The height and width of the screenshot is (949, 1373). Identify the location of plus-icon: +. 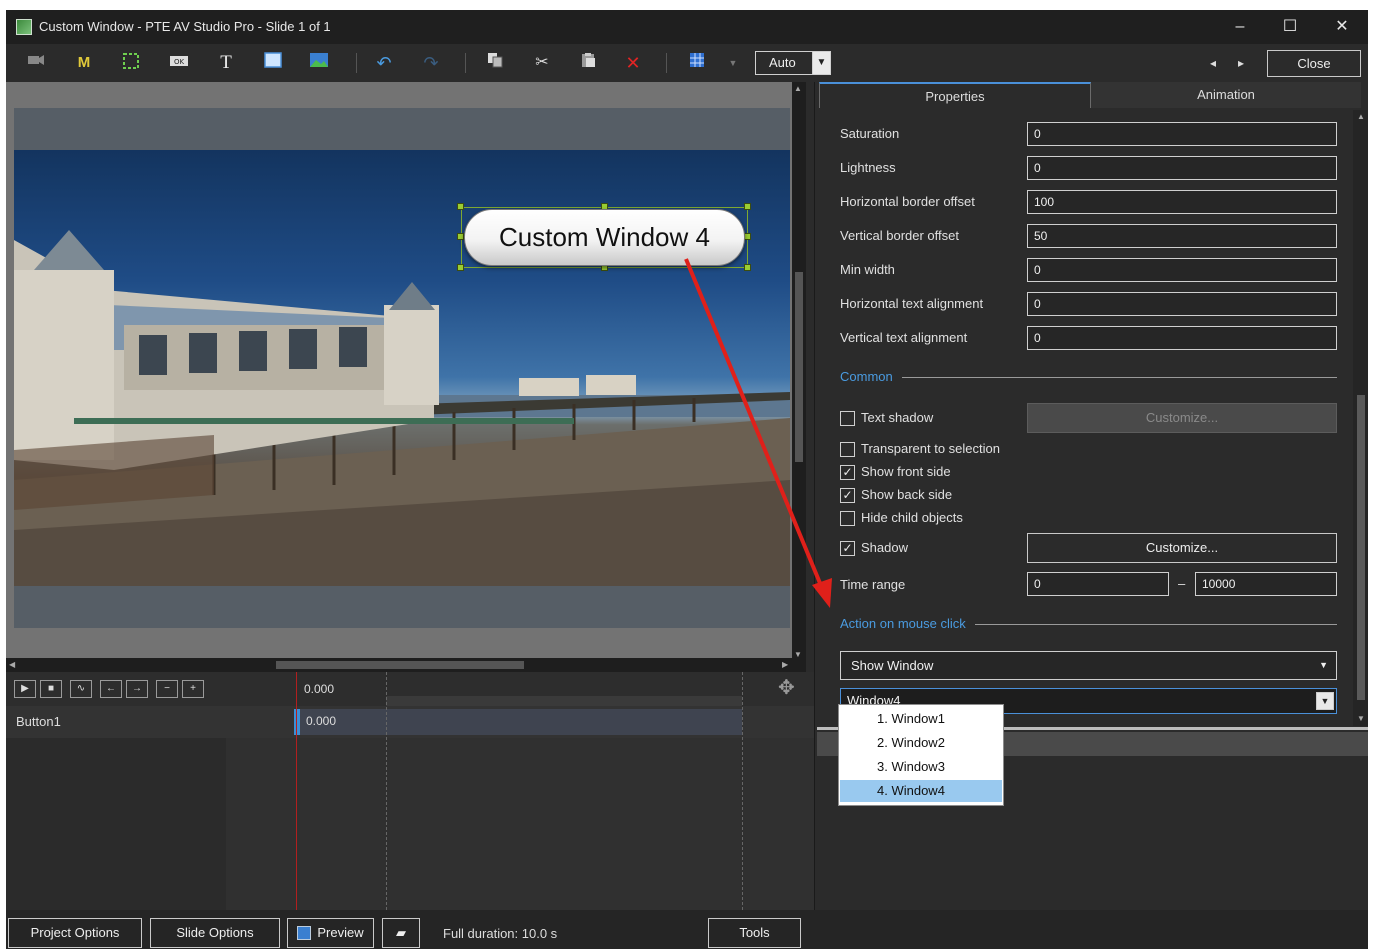
(193, 689).